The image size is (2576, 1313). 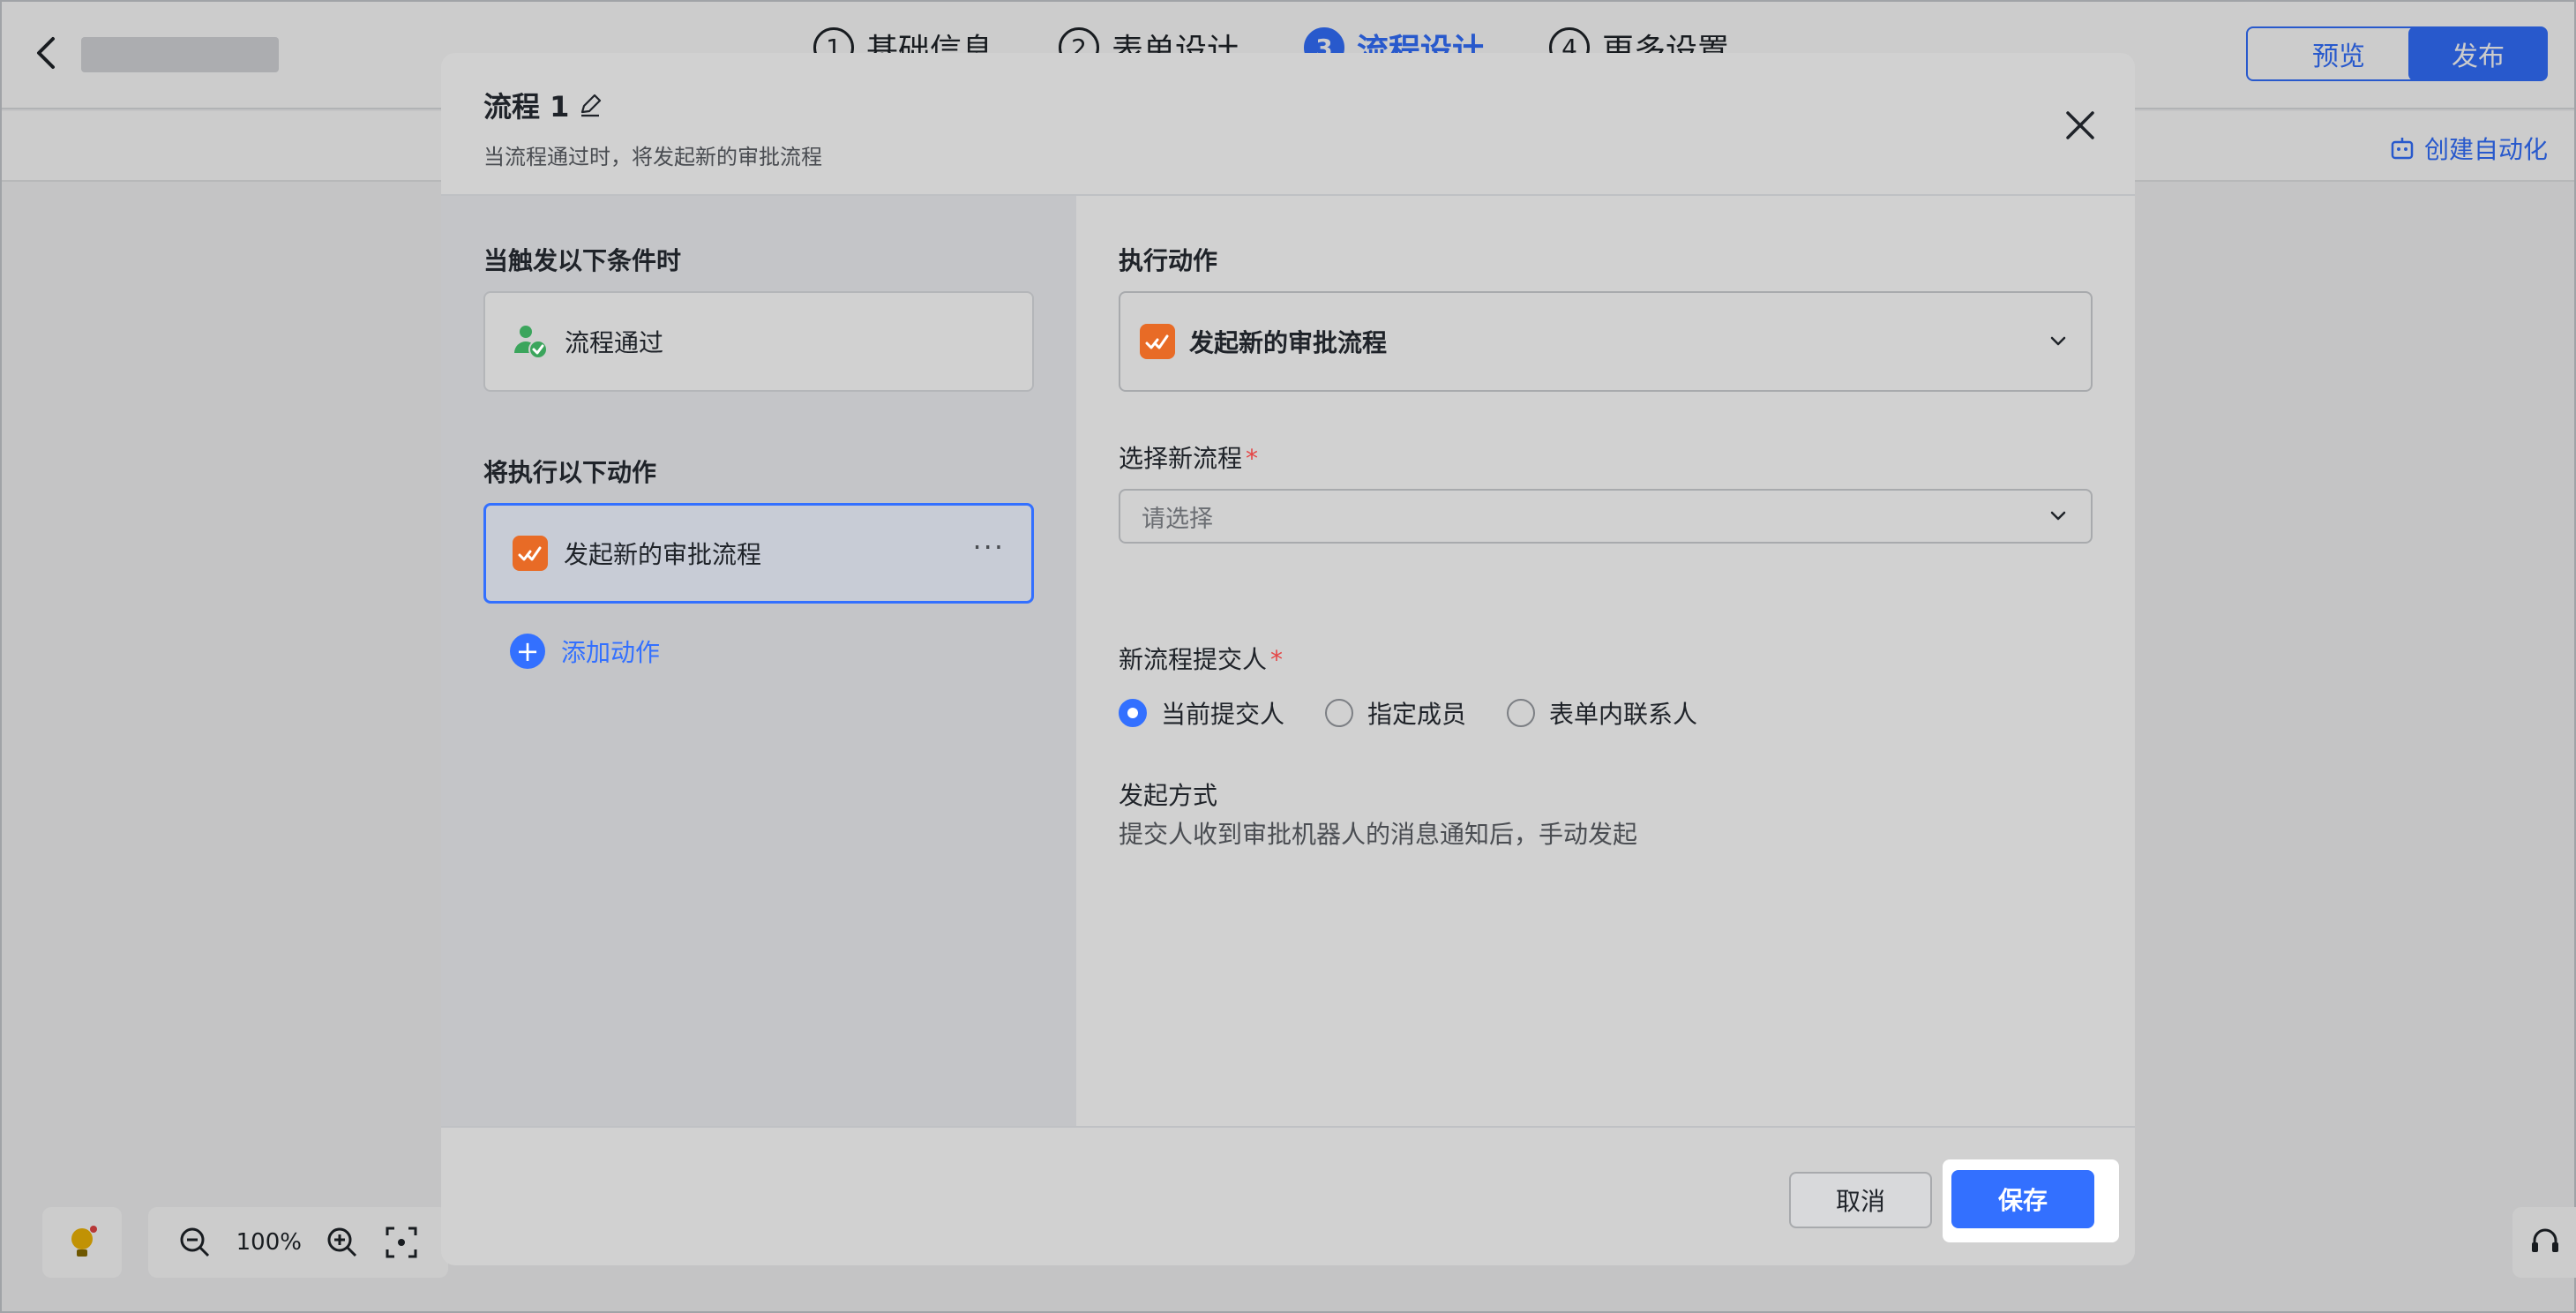 I want to click on trigger-heading: 当触发以下条件时, so click(x=583, y=260).